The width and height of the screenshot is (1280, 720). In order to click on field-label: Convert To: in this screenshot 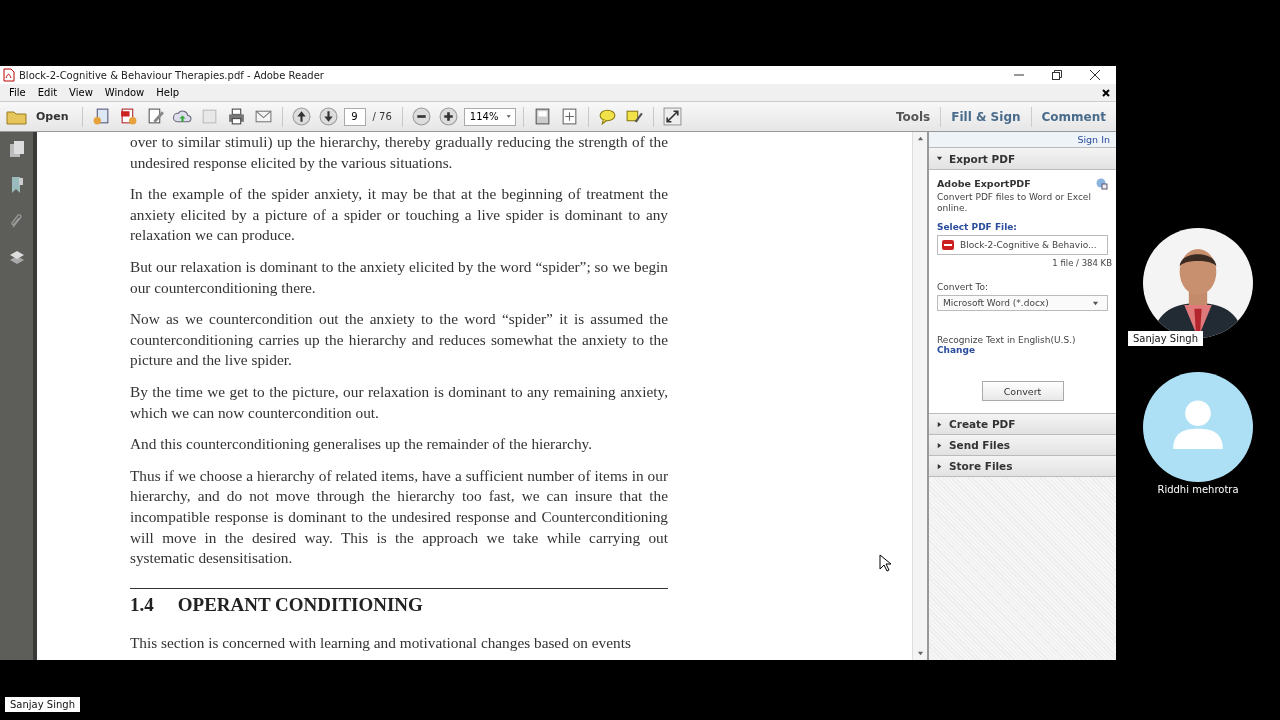, I will do `click(963, 287)`.